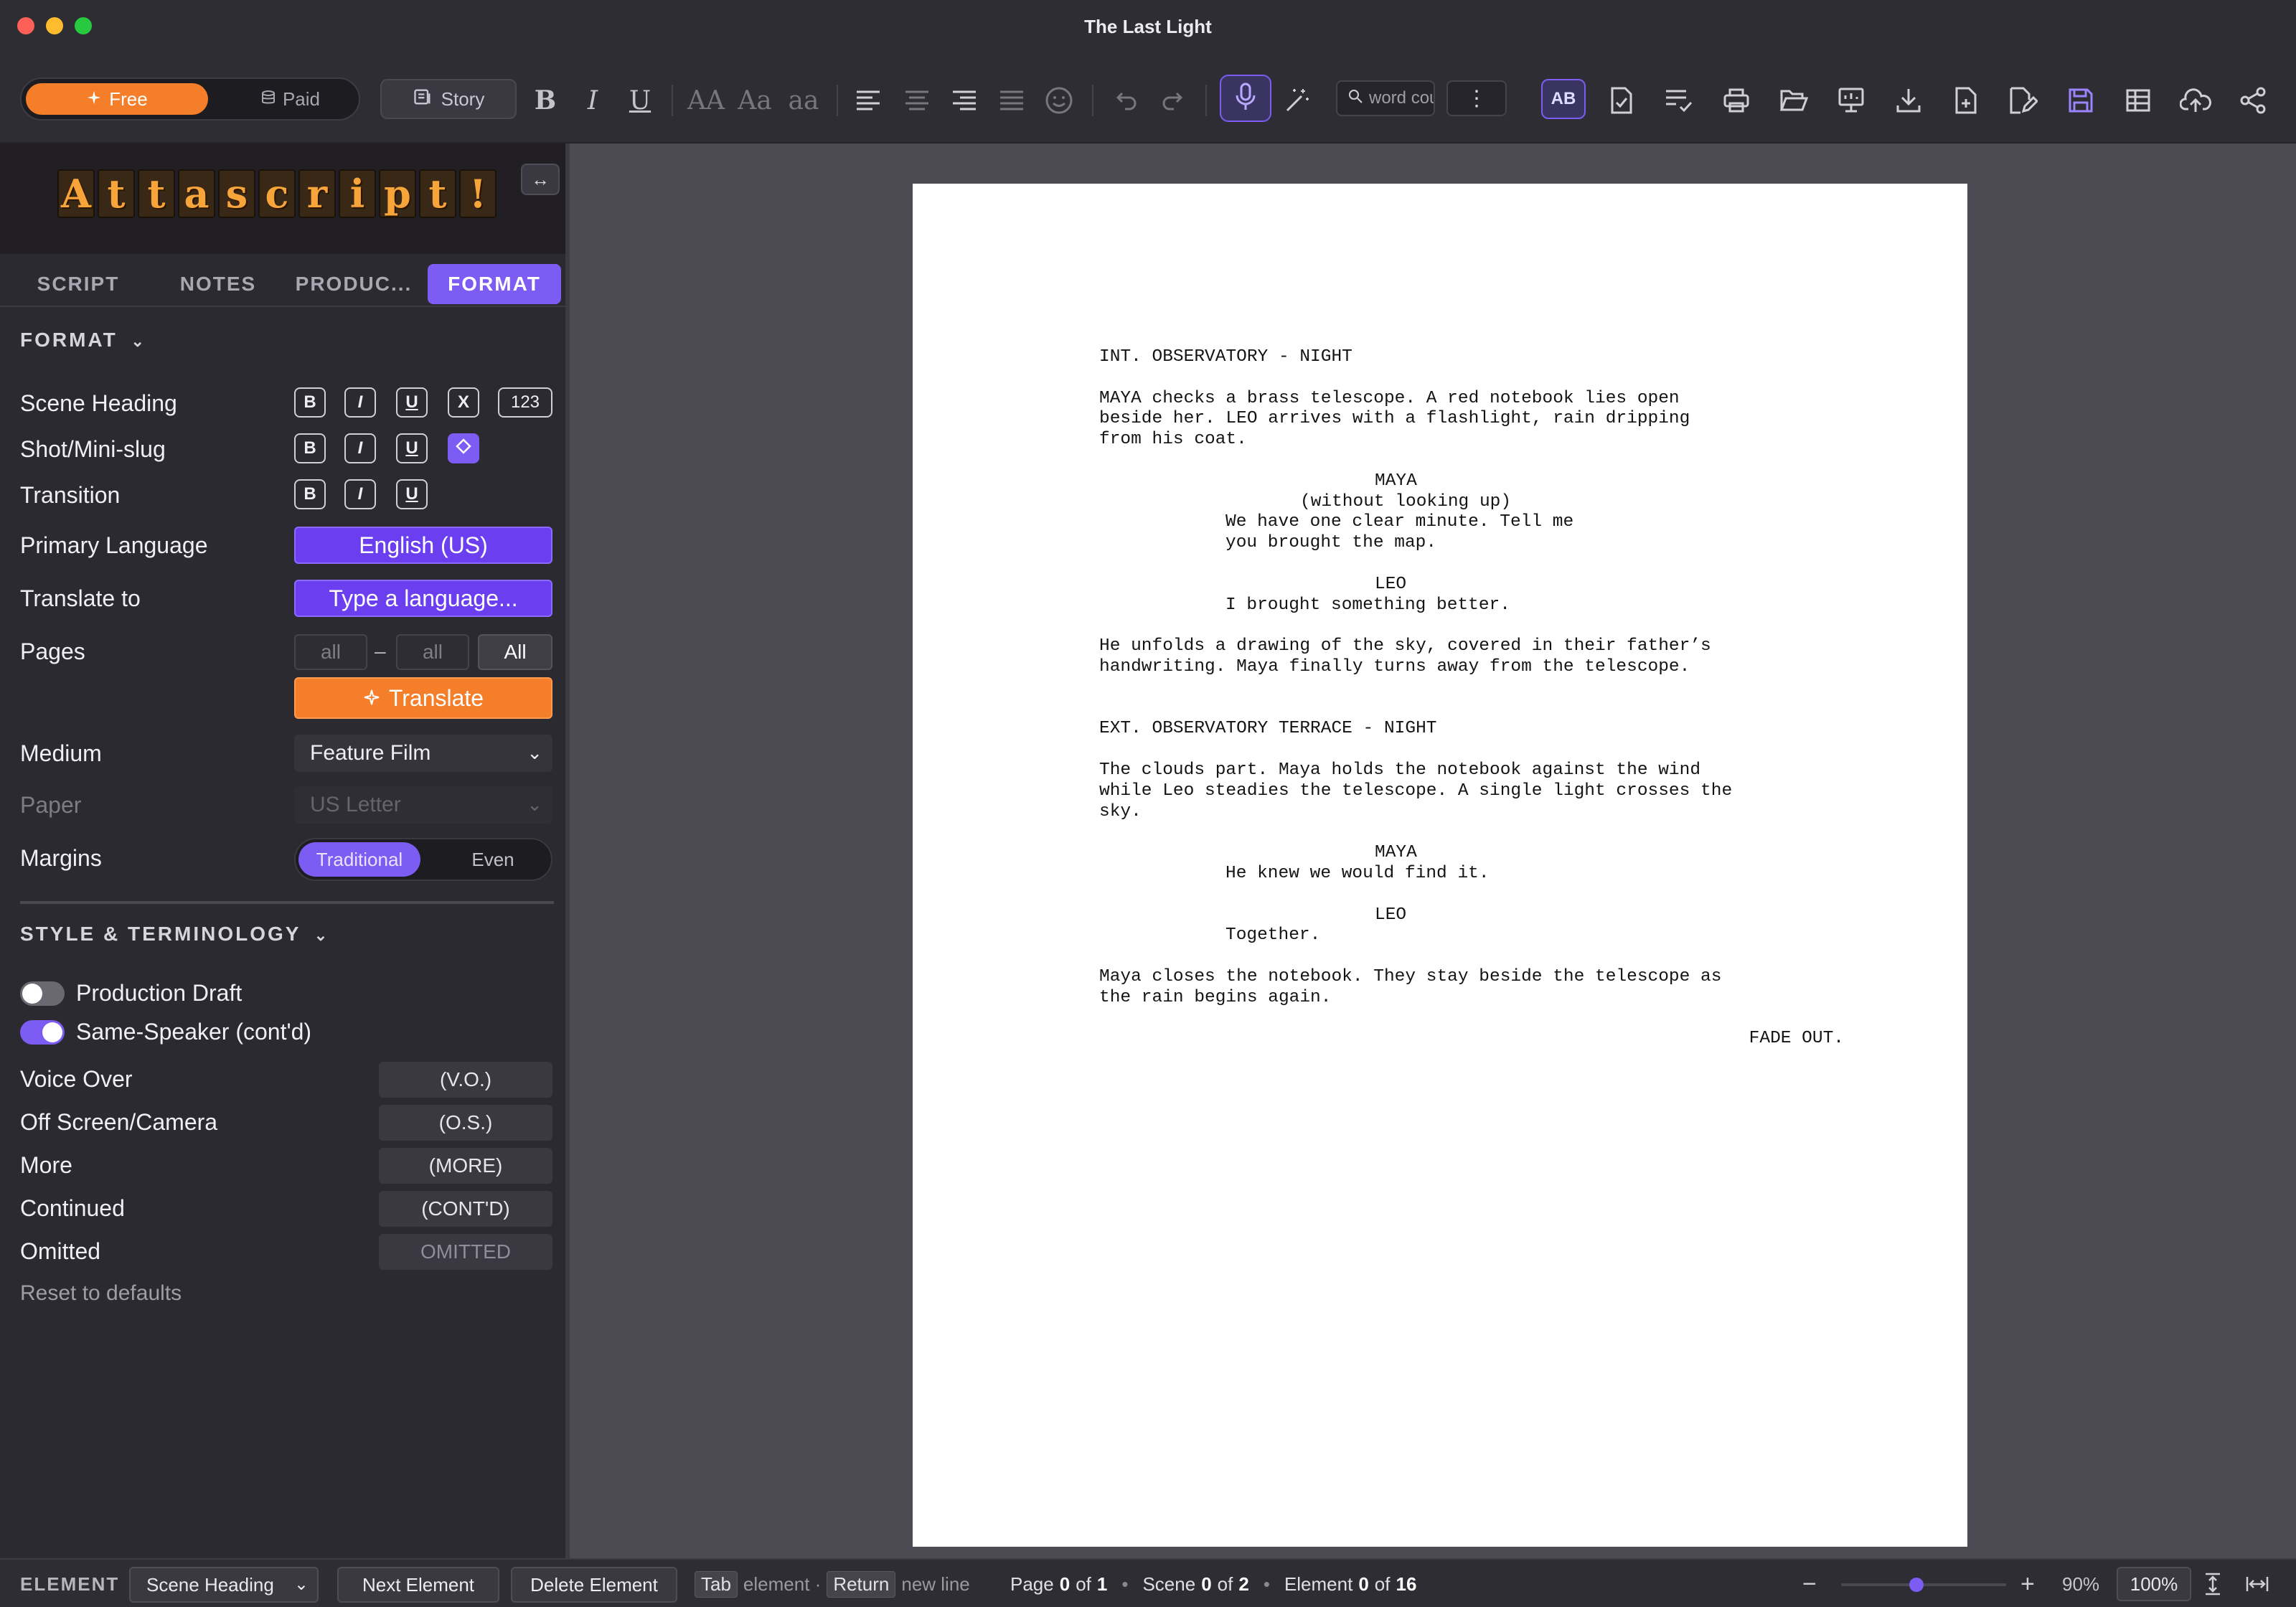  I want to click on document-check-icon, so click(1622, 100).